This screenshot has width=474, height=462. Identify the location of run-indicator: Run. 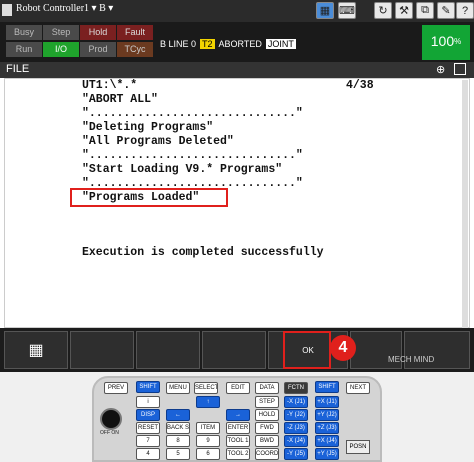
(24, 49).